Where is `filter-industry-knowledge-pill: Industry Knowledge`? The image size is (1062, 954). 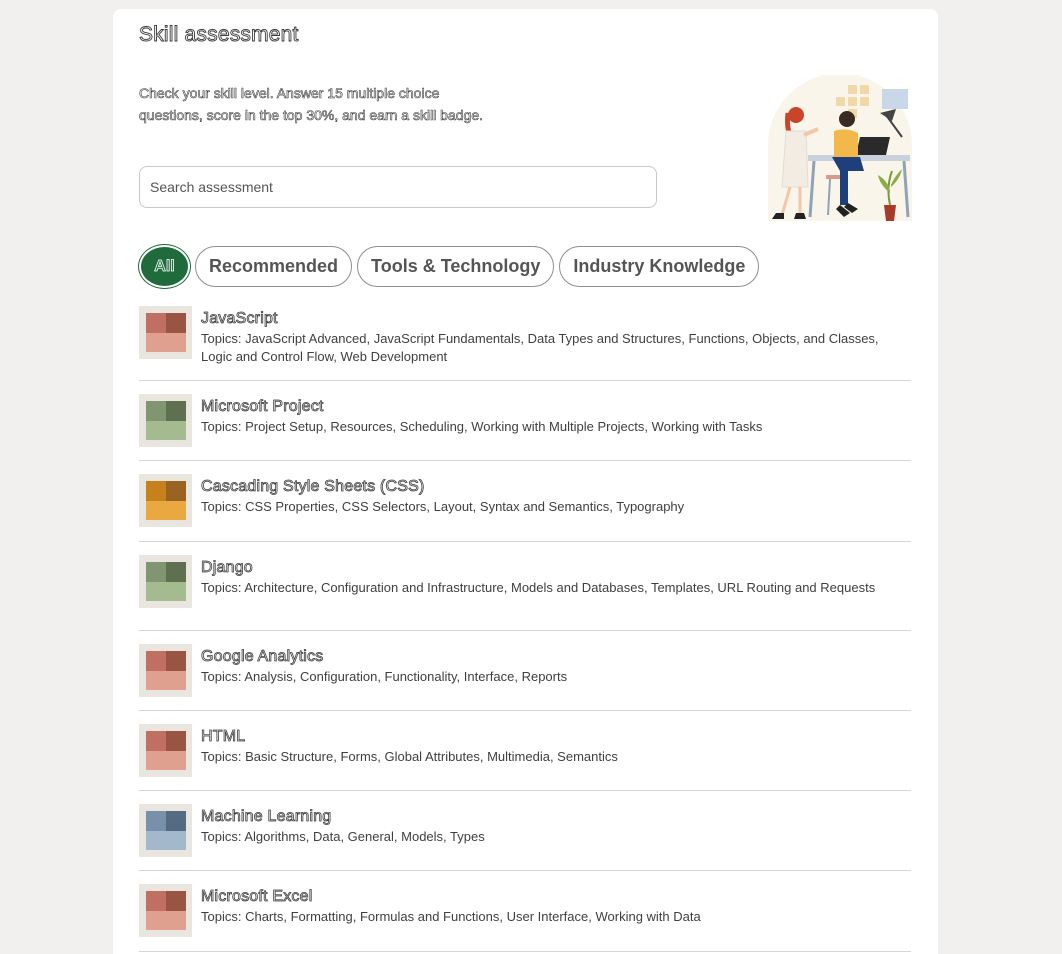
filter-industry-knowledge-pill: Industry Knowledge is located at coordinates (659, 266).